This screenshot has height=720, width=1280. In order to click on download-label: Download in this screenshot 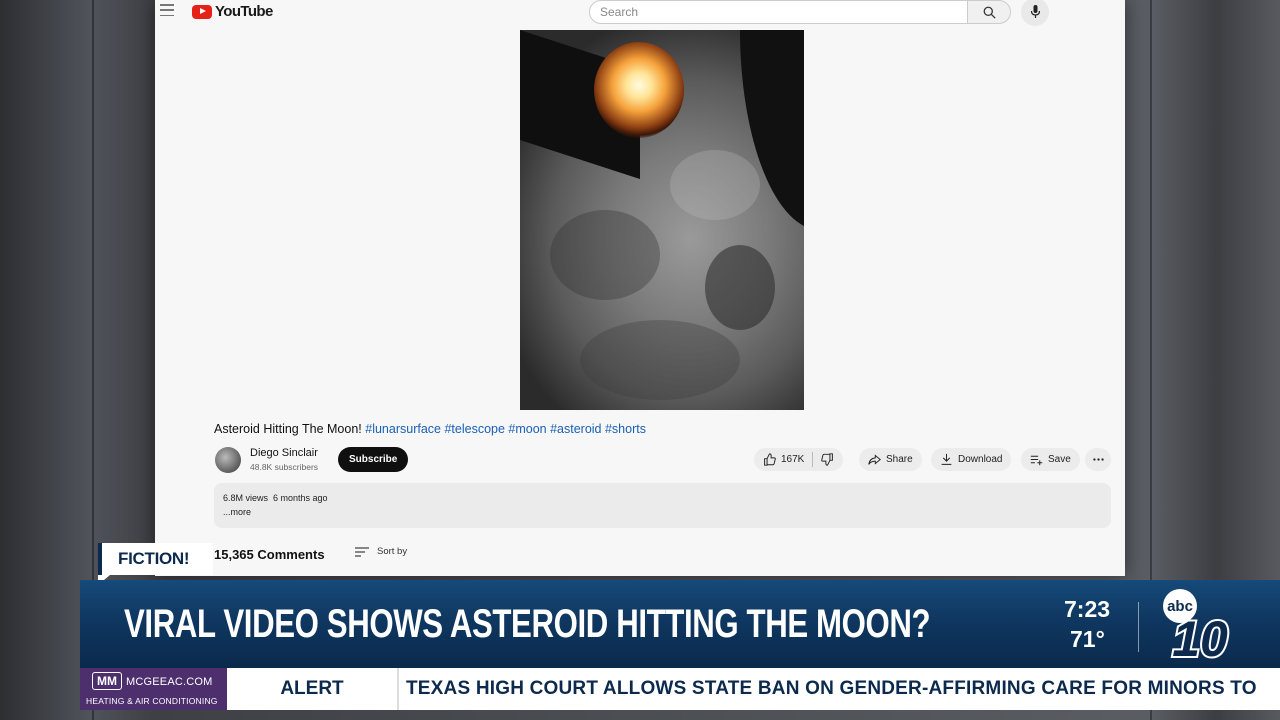, I will do `click(980, 459)`.